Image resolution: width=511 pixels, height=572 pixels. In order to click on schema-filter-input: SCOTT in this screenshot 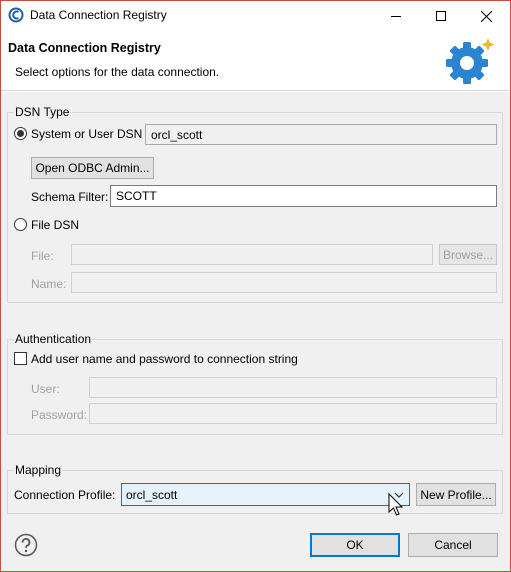, I will do `click(303, 196)`.